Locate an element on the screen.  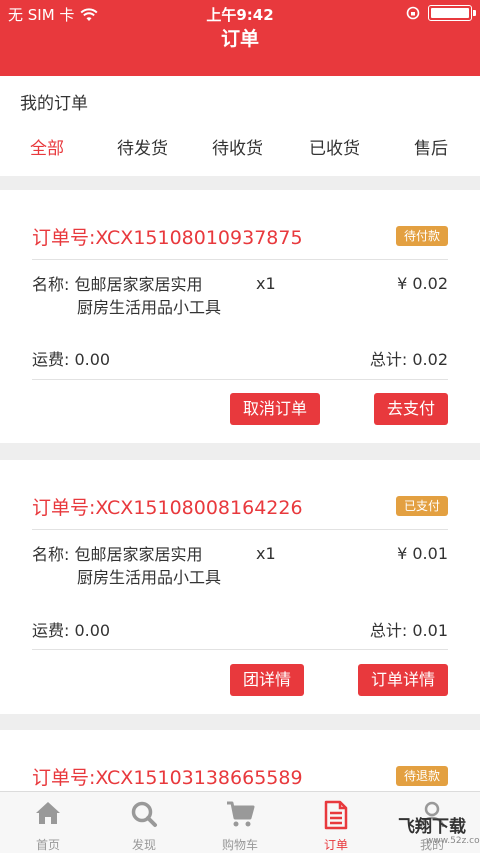
tabbar-home: 首页 is located at coordinates (48, 822).